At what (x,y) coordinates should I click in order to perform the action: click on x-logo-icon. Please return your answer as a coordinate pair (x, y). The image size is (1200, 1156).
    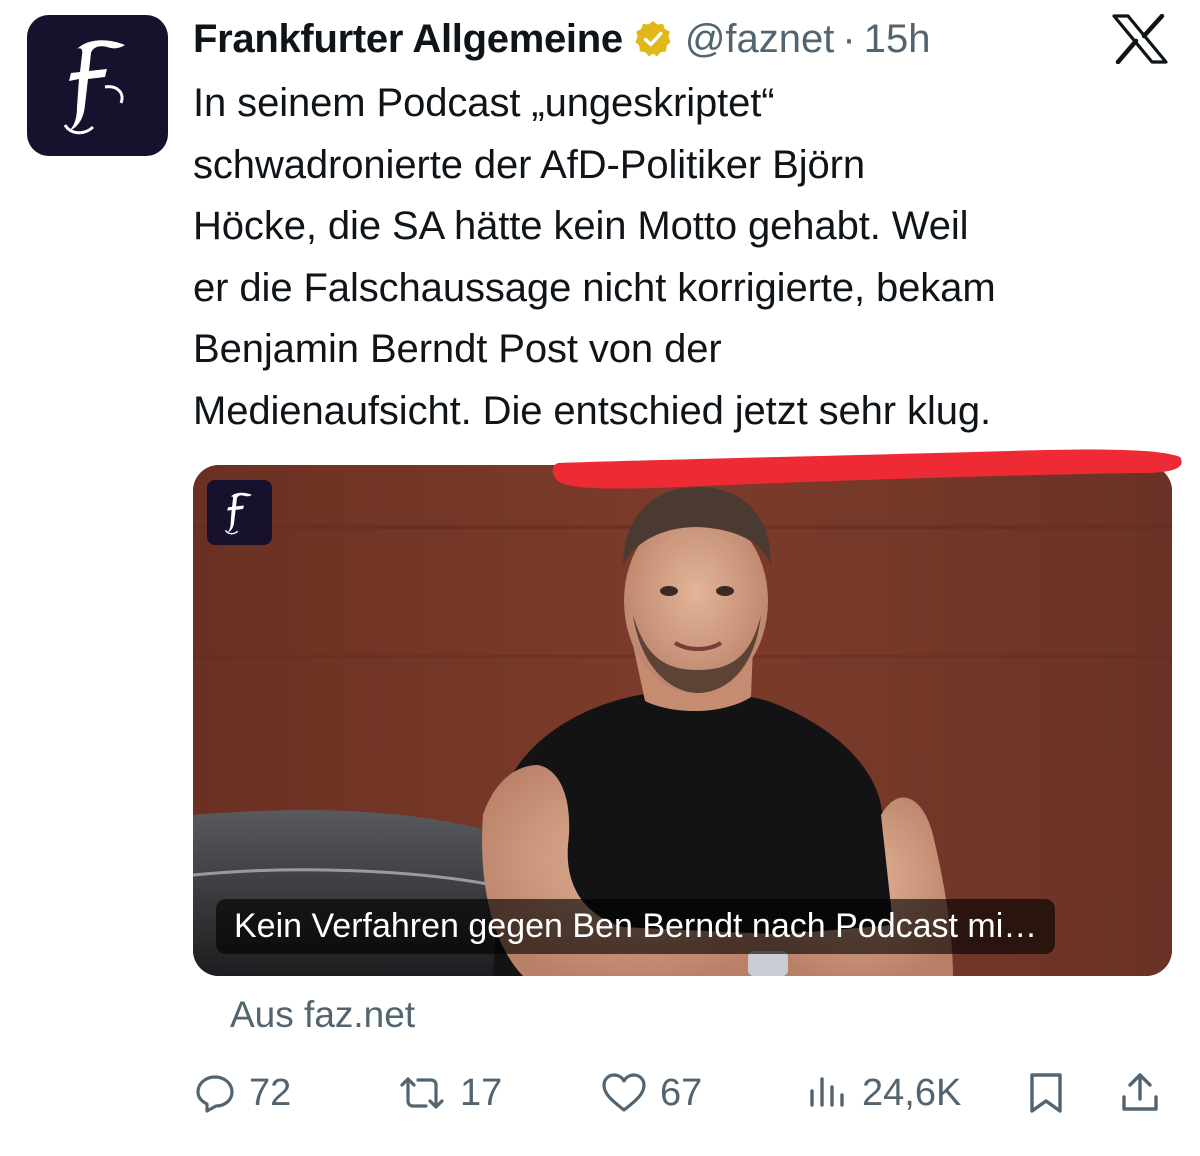
    Looking at the image, I should click on (1140, 39).